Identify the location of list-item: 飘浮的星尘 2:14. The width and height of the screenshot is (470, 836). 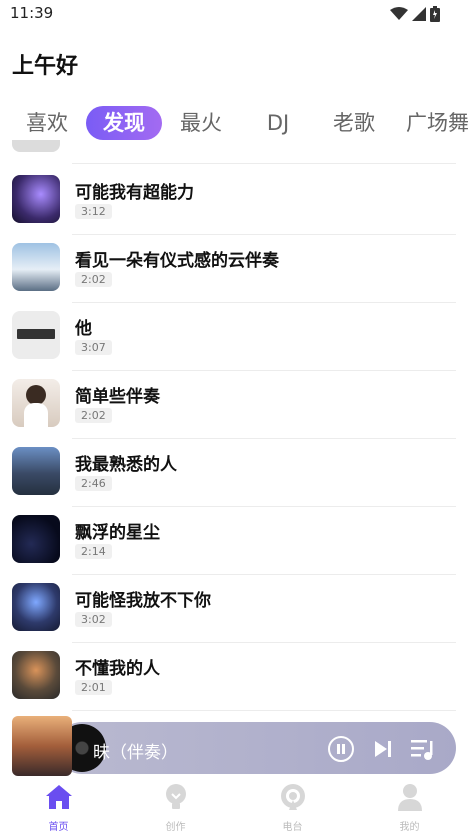
(235, 541).